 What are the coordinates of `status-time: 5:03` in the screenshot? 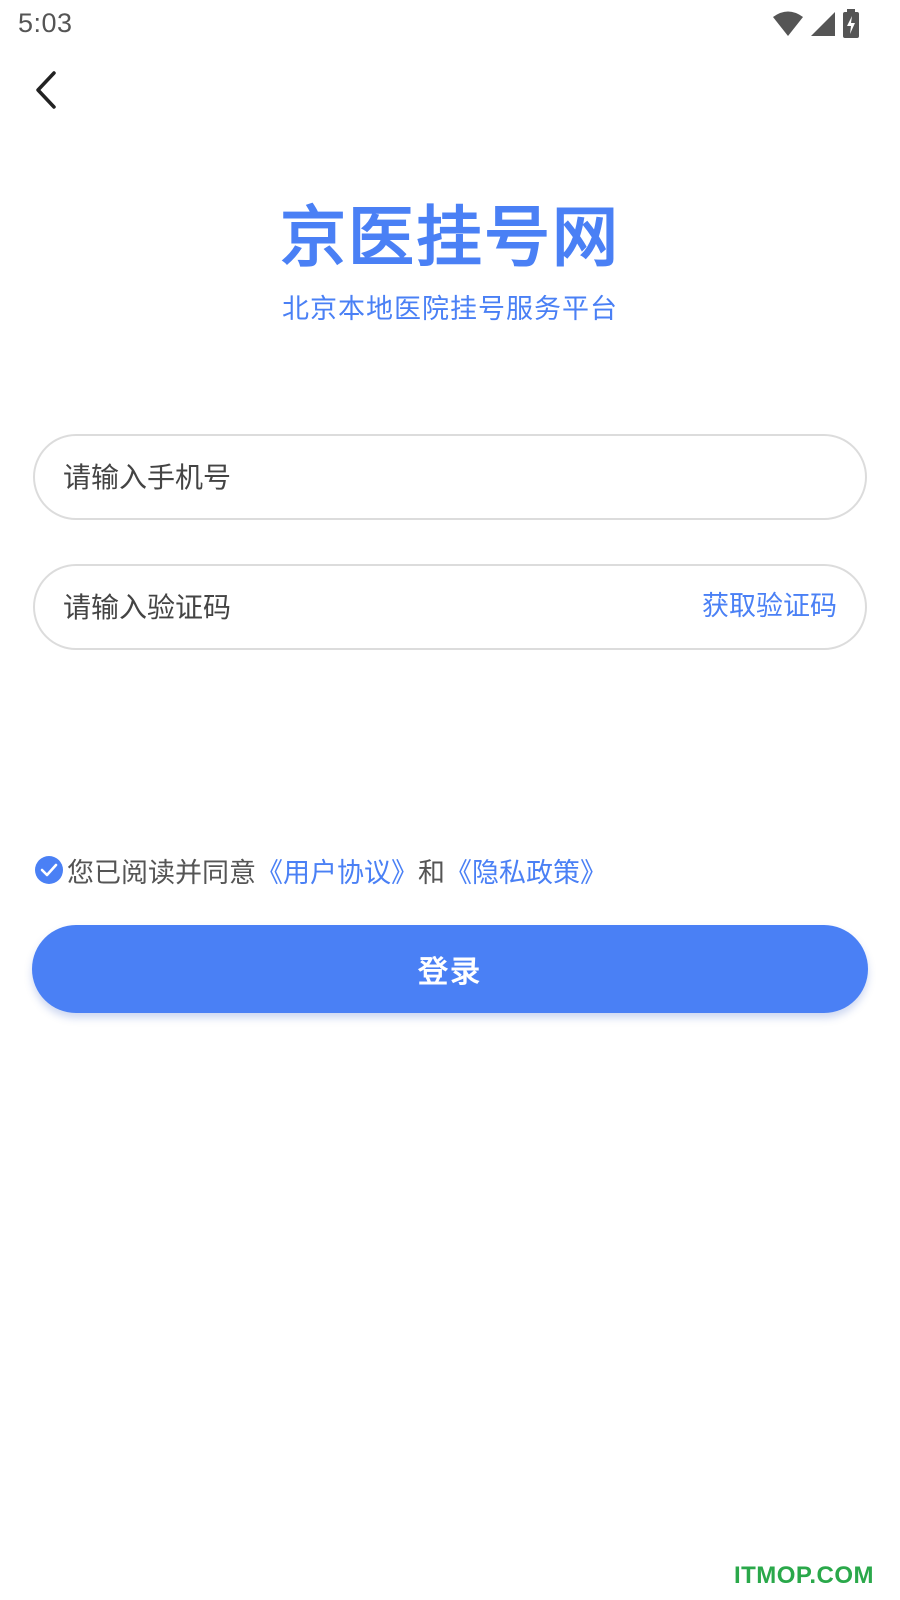 It's located at (45, 23).